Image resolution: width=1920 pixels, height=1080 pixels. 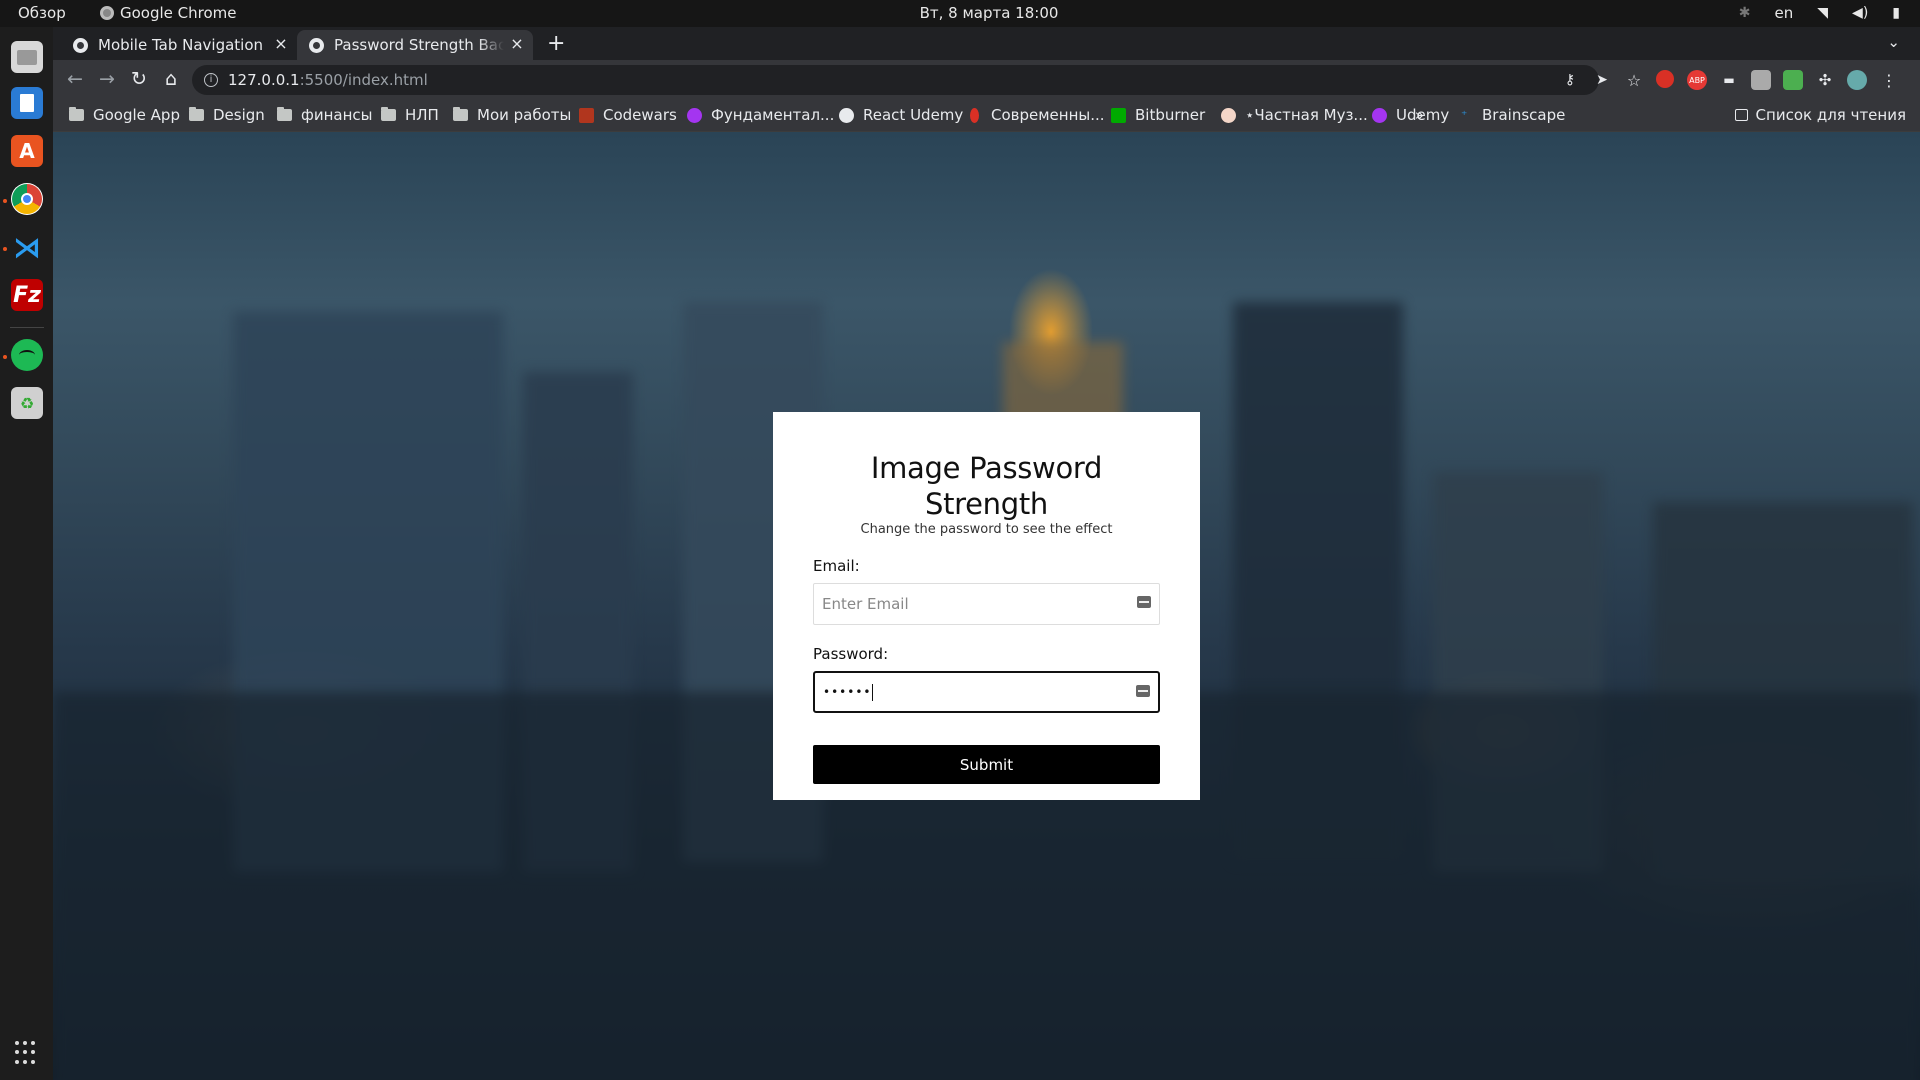 What do you see at coordinates (1665, 79) in the screenshot?
I see `extension-red-icon` at bounding box center [1665, 79].